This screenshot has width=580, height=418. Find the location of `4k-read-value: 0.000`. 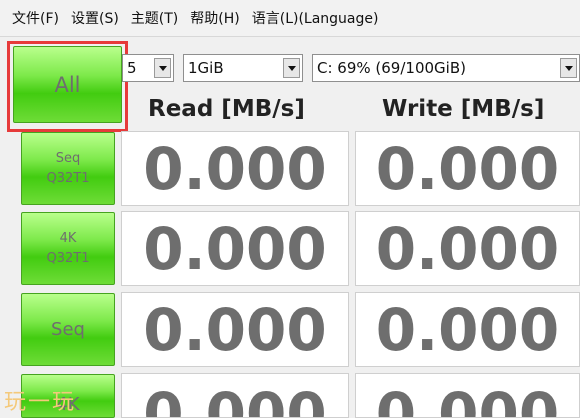

4k-read-value: 0.000 is located at coordinates (235, 395).